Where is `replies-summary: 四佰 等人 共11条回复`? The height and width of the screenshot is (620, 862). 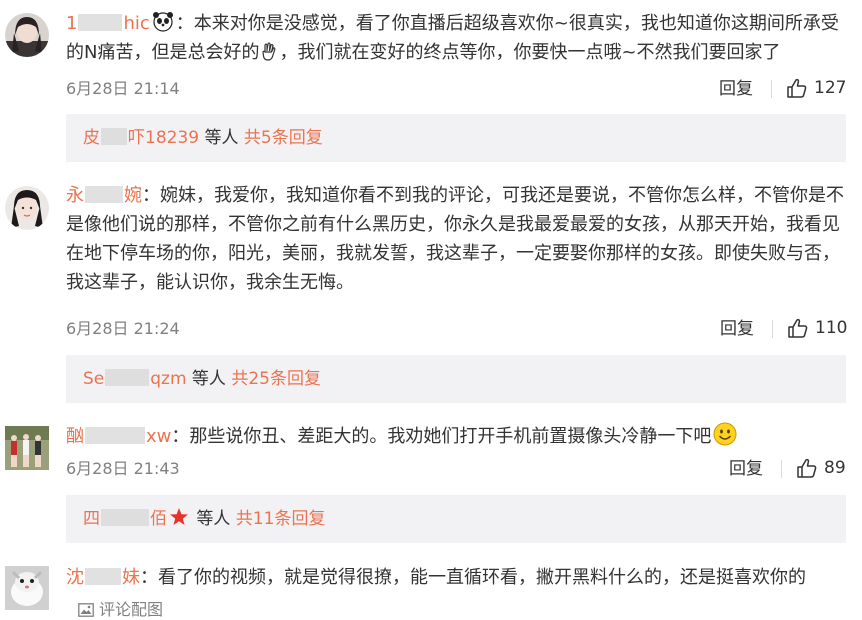
replies-summary: 四佰 等人 共11条回复 is located at coordinates (456, 519).